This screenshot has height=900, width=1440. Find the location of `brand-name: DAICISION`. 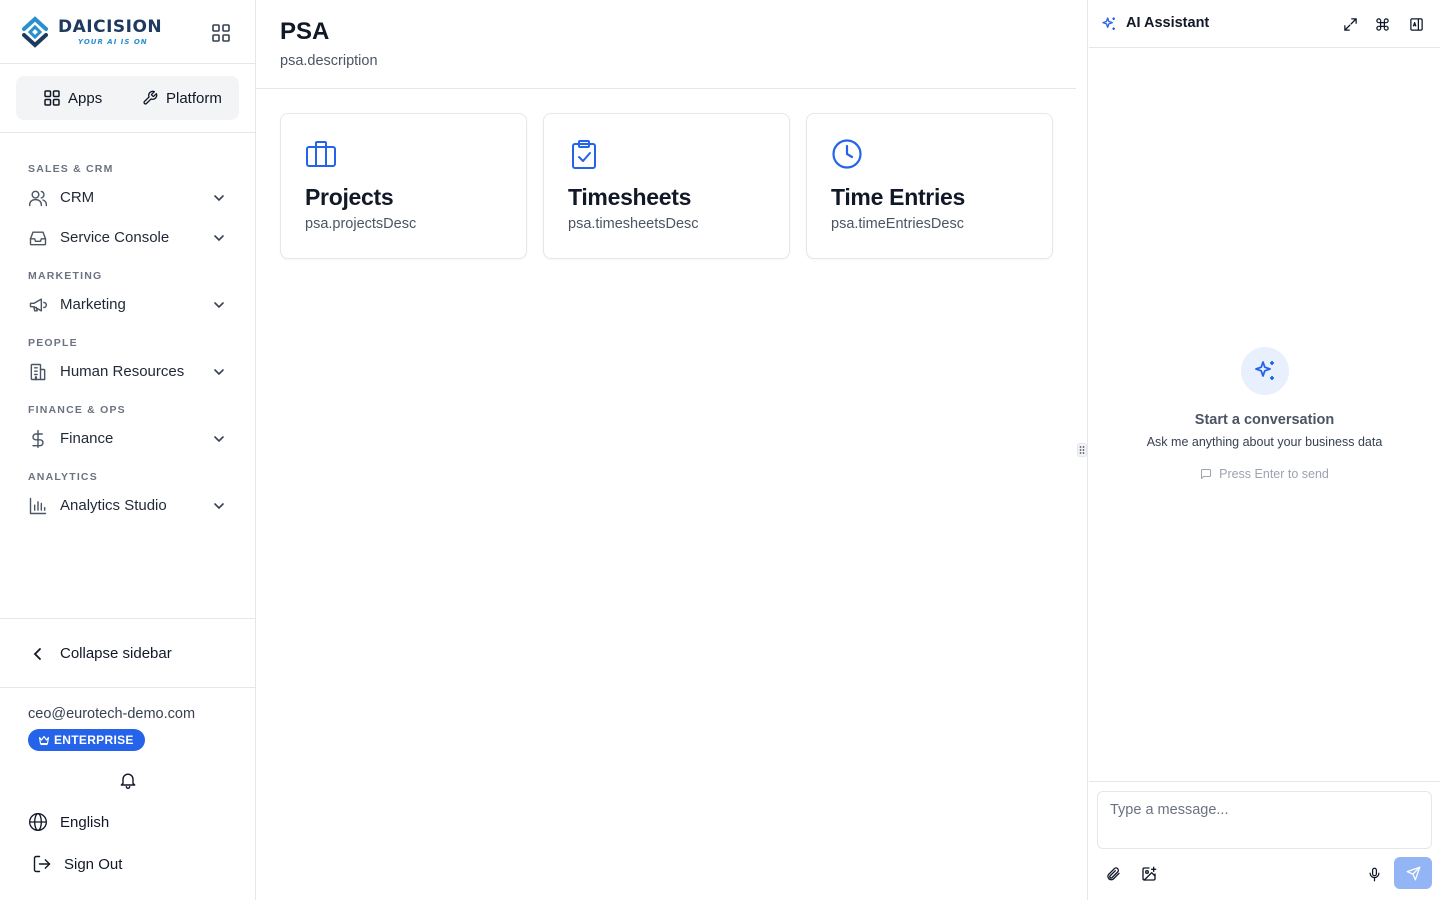

brand-name: DAICISION is located at coordinates (110, 27).